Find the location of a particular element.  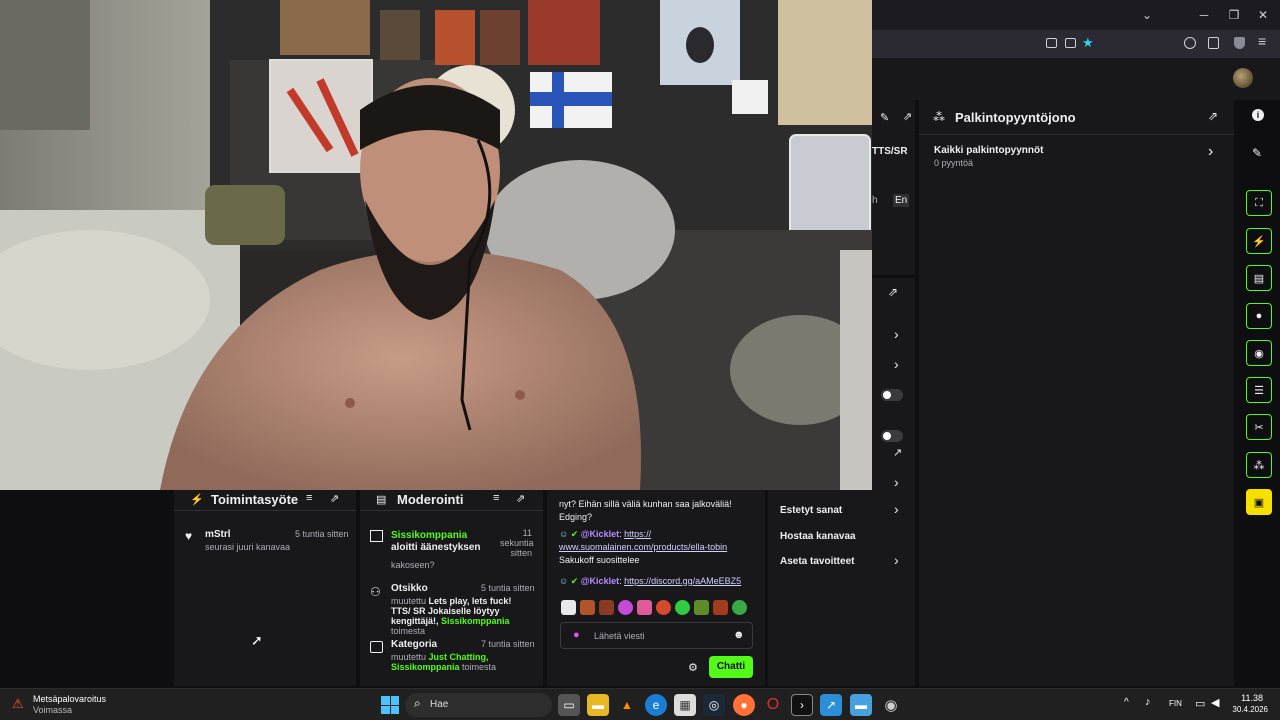

volume-icon: ◀ is located at coordinates (1215, 702).